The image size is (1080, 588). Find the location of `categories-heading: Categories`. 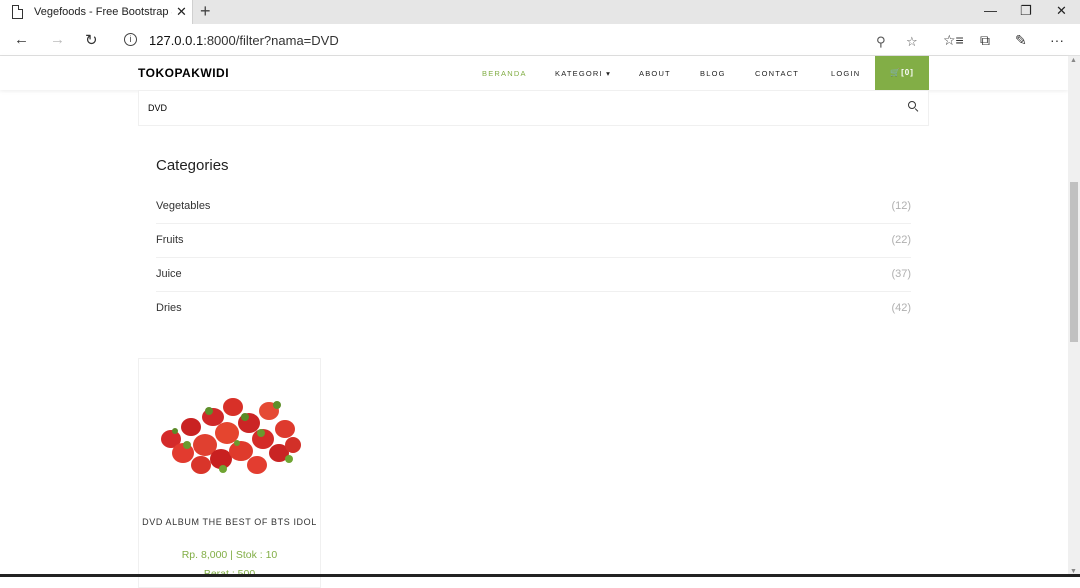

categories-heading: Categories is located at coordinates (192, 165).